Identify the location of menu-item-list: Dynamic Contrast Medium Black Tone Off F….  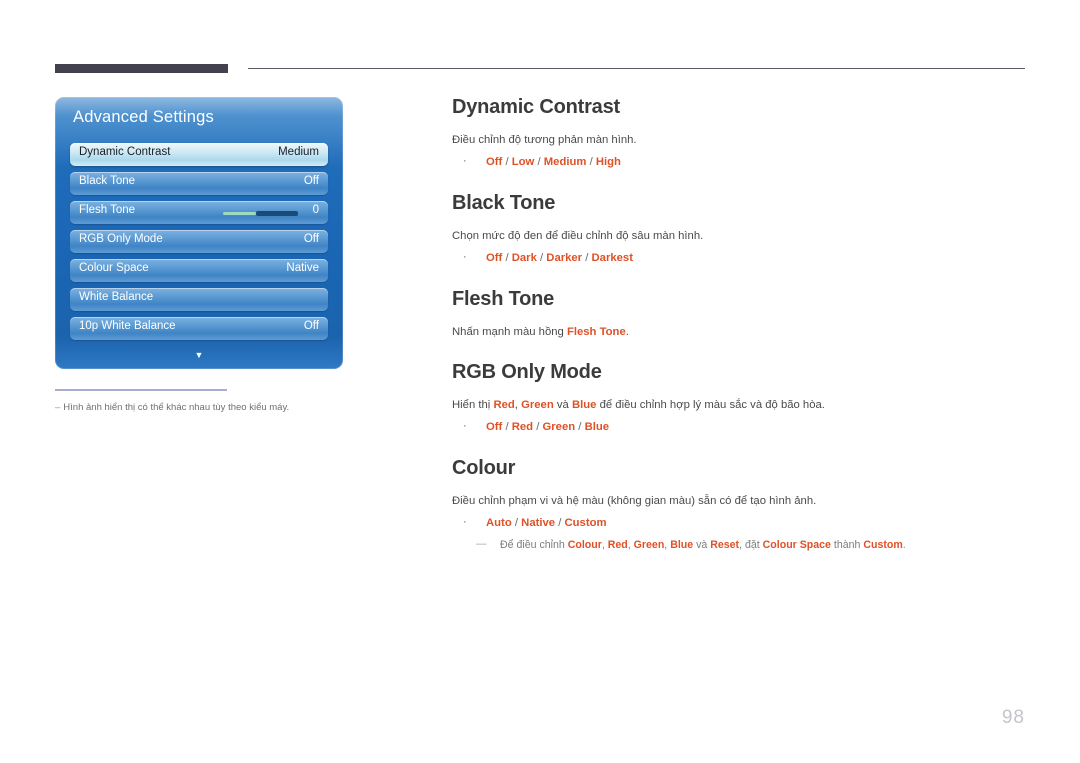
(199, 244).